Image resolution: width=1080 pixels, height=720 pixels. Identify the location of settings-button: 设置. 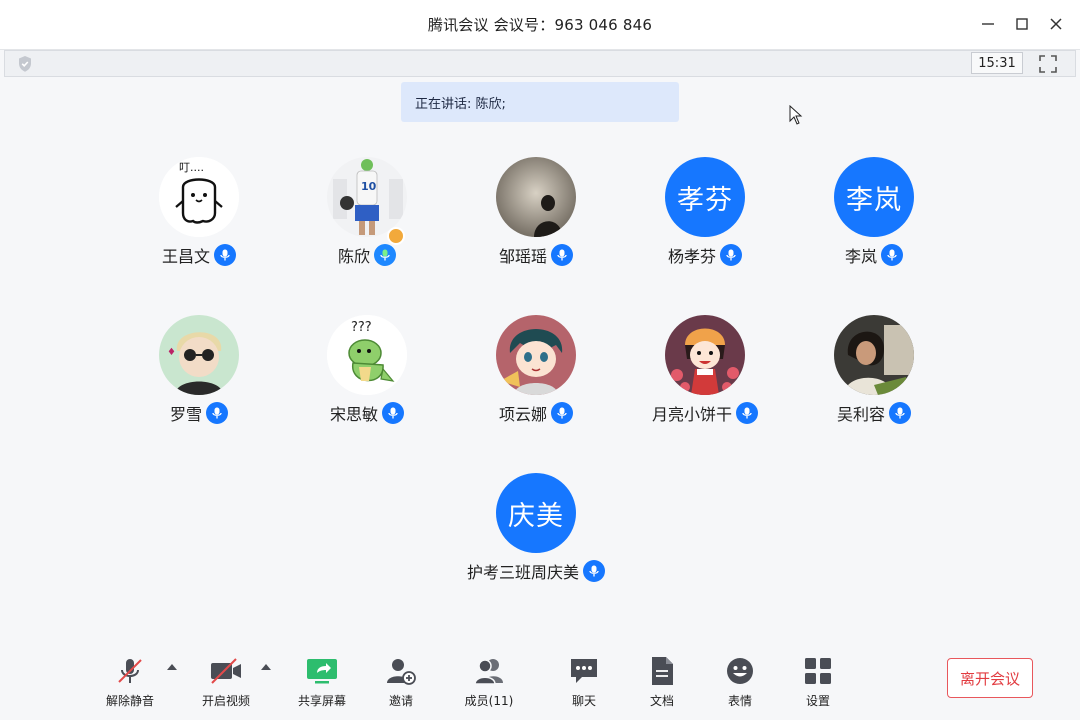
(818, 684).